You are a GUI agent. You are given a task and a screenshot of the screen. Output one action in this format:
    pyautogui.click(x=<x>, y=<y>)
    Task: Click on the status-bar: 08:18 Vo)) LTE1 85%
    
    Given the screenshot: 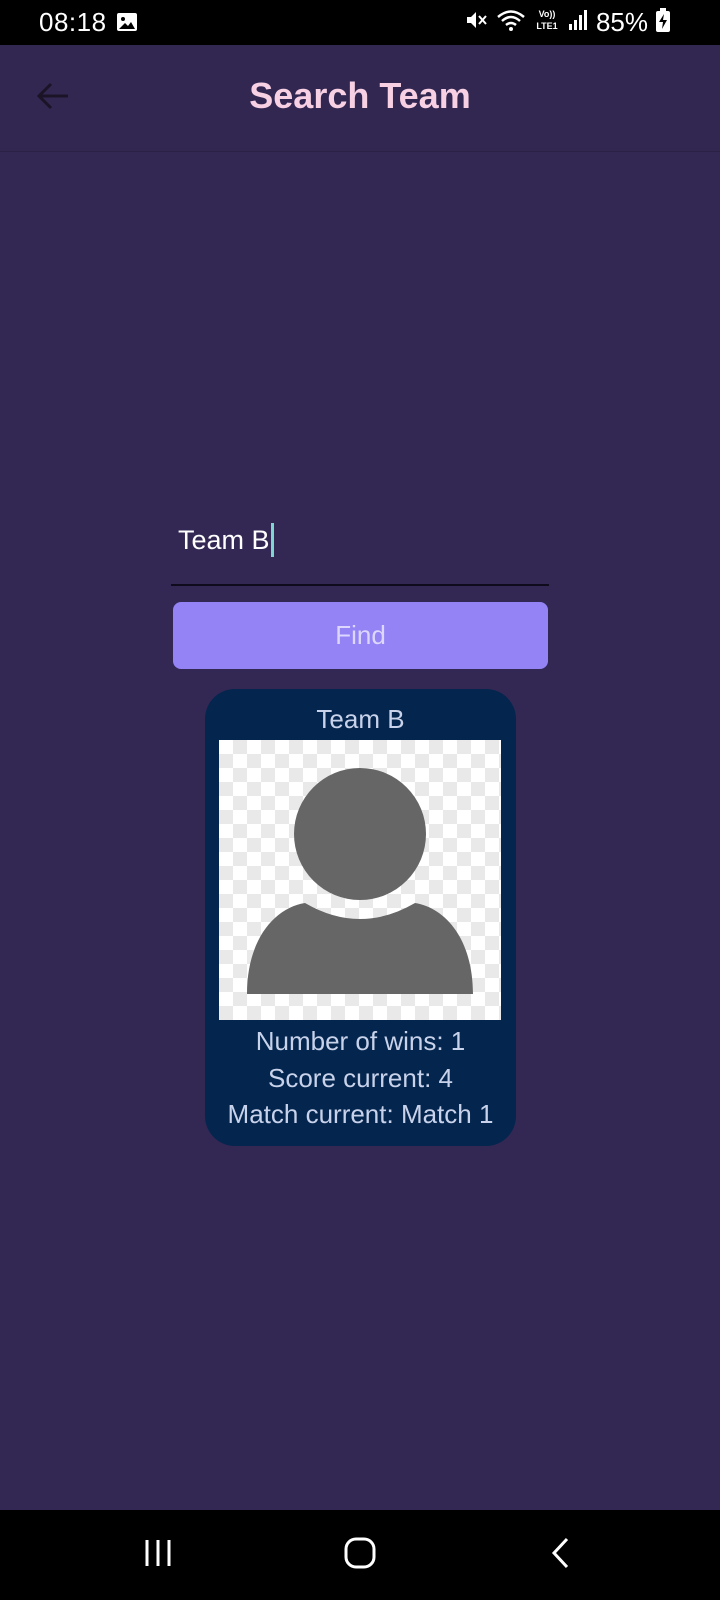 What is the action you would take?
    pyautogui.click(x=360, y=22)
    